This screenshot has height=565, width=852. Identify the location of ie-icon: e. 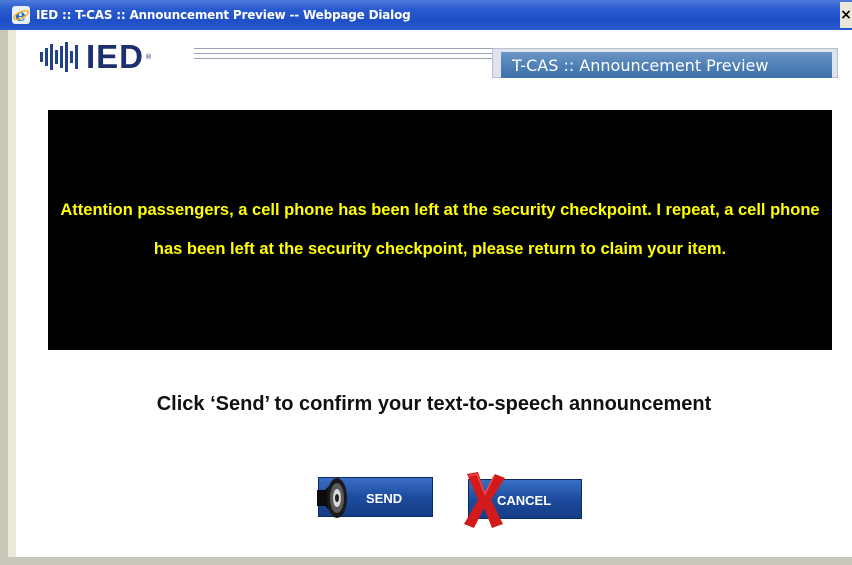
(21, 15).